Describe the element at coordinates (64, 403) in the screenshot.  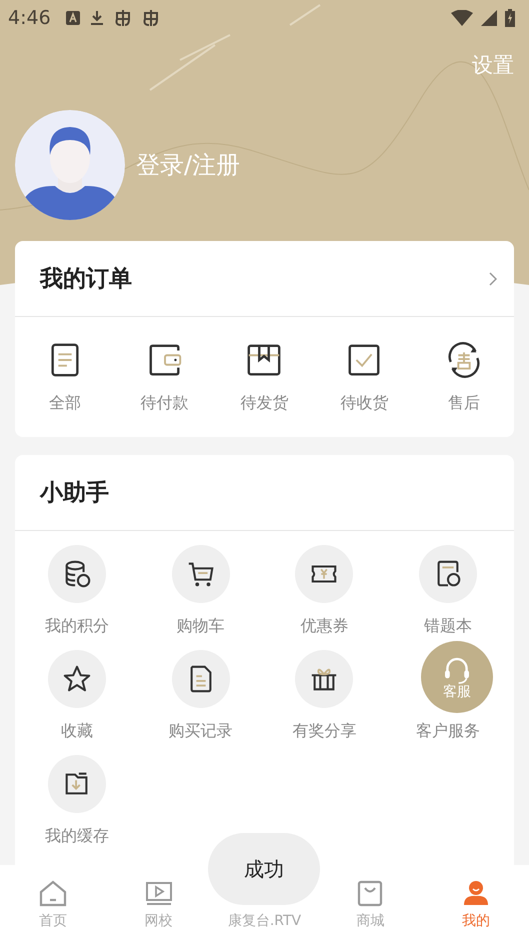
I see `order-status-label: 全部` at that location.